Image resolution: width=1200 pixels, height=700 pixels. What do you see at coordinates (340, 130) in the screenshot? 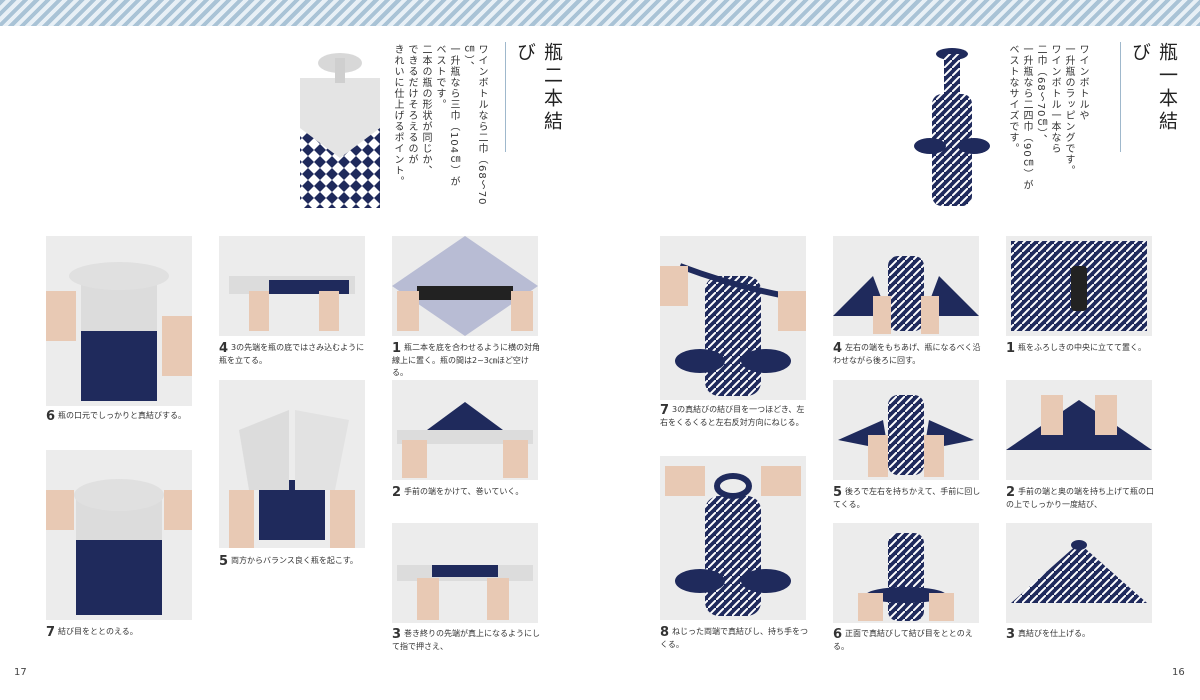
I see `hero-image-two-bottles` at bounding box center [340, 130].